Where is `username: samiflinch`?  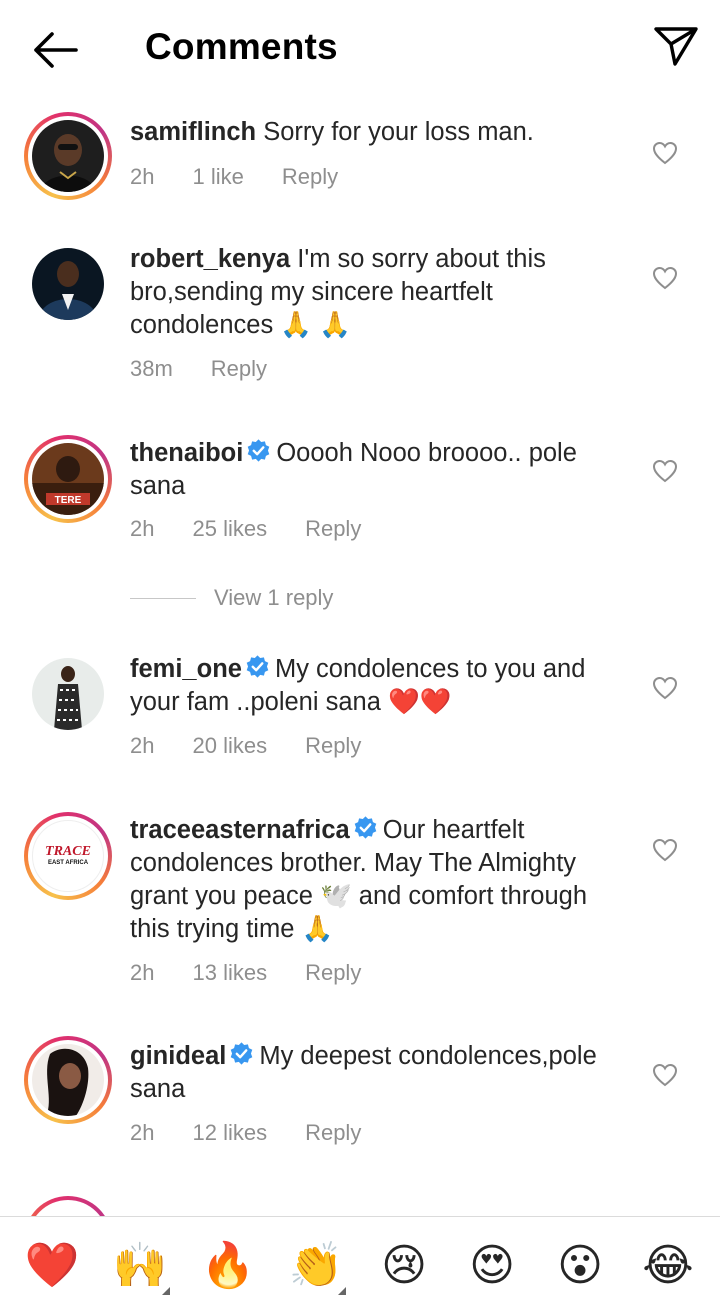 username: samiflinch is located at coordinates (193, 132).